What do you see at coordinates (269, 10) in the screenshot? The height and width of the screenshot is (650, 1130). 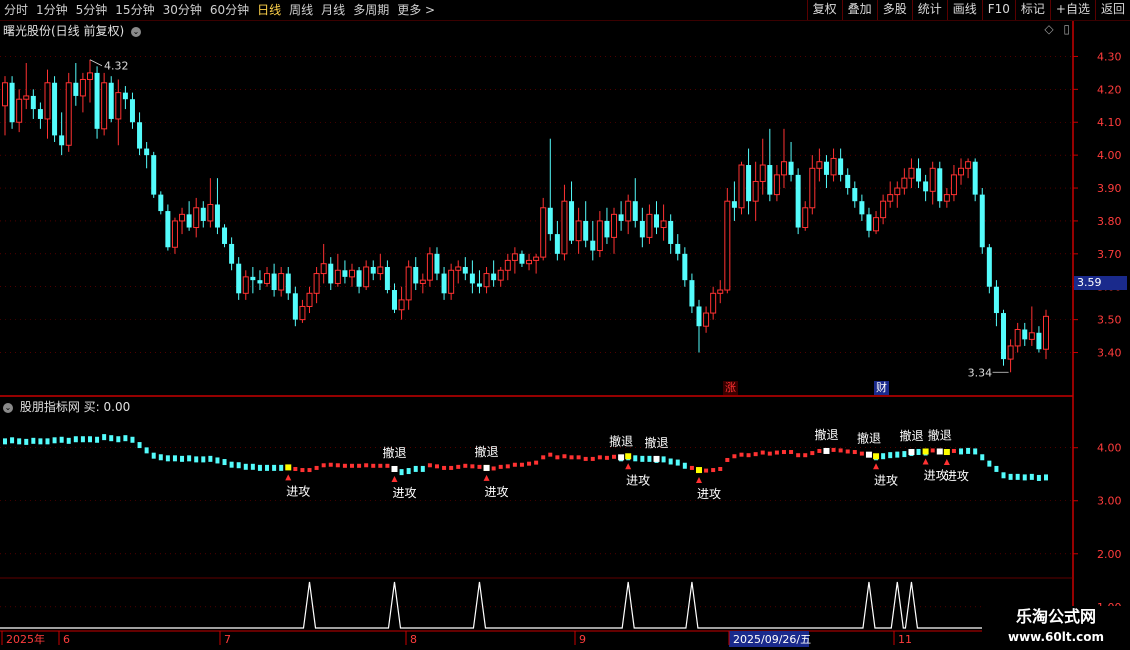 I see `period-tab: 日线` at bounding box center [269, 10].